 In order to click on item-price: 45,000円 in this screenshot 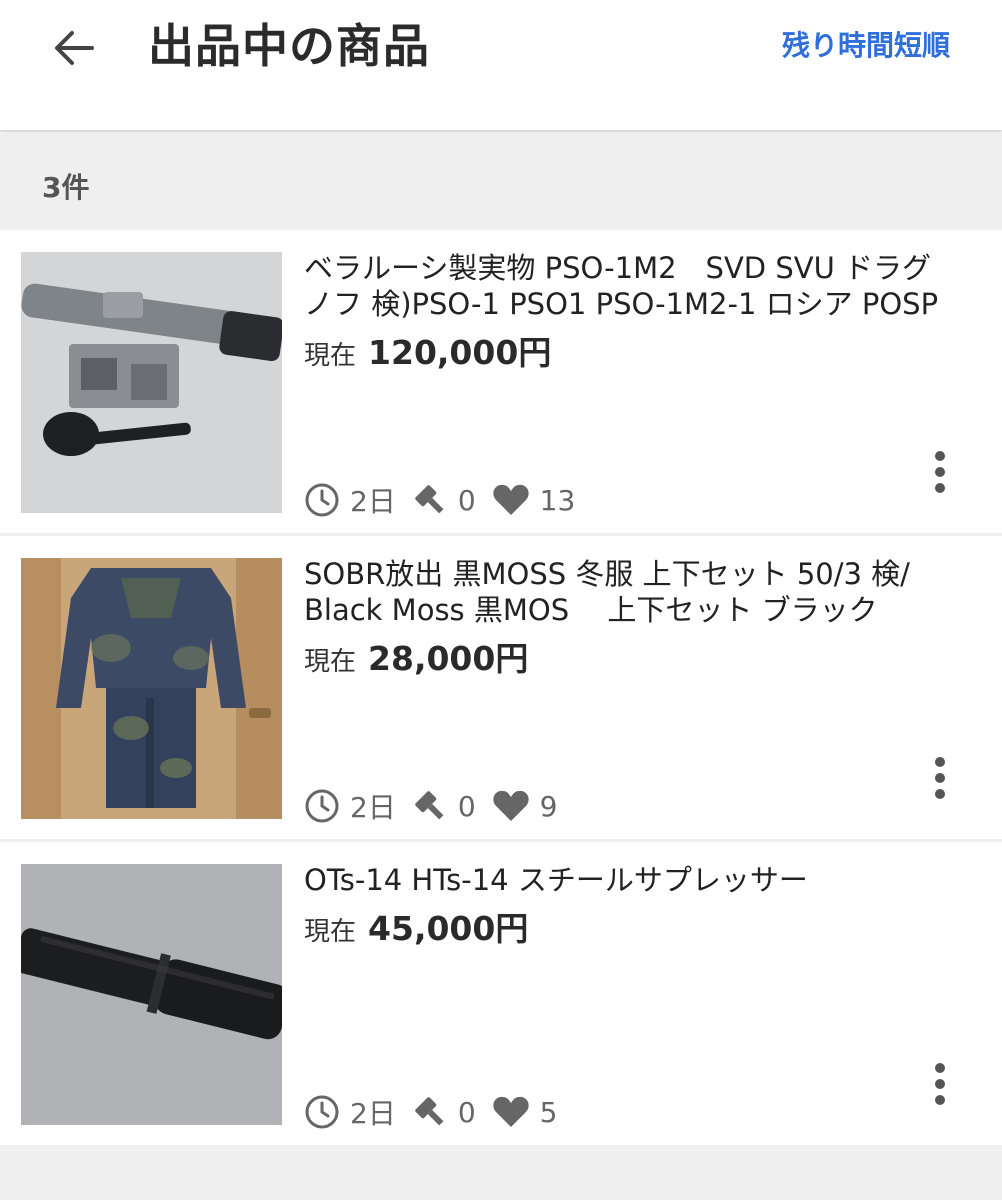, I will do `click(448, 928)`.